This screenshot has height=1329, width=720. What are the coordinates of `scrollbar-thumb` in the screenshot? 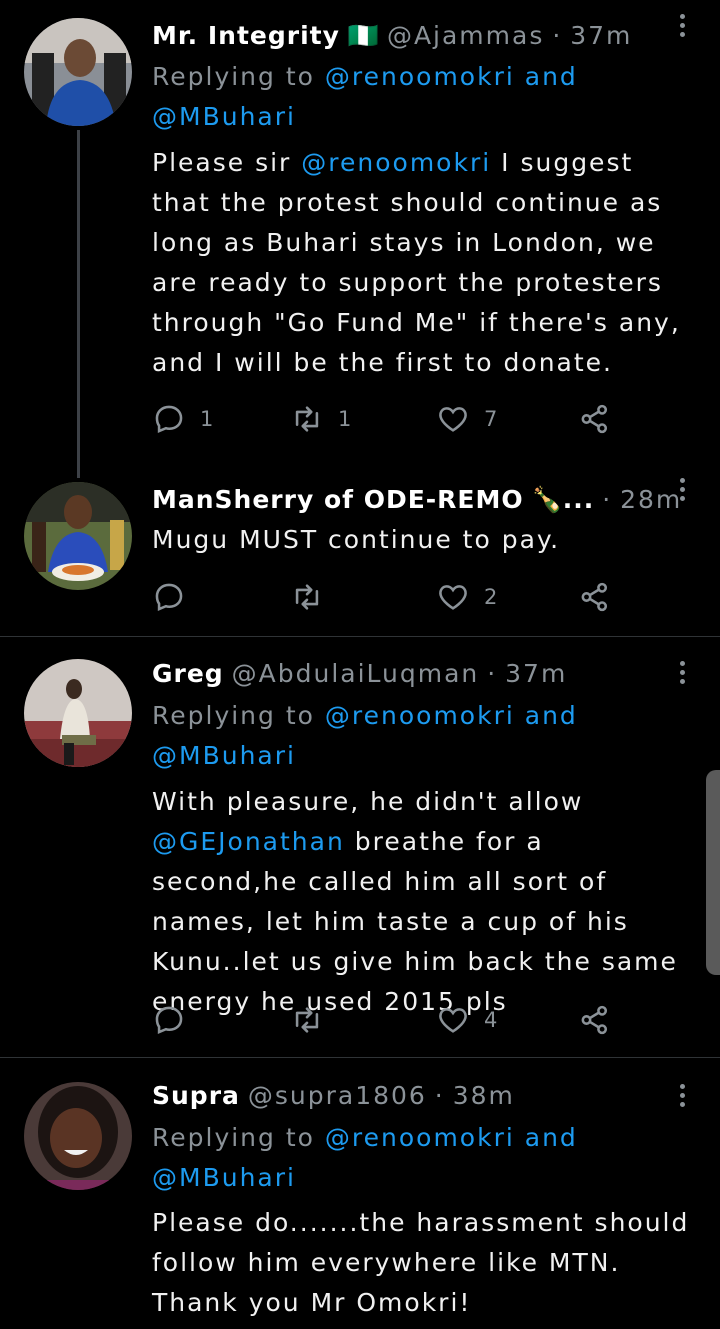 It's located at (713, 872).